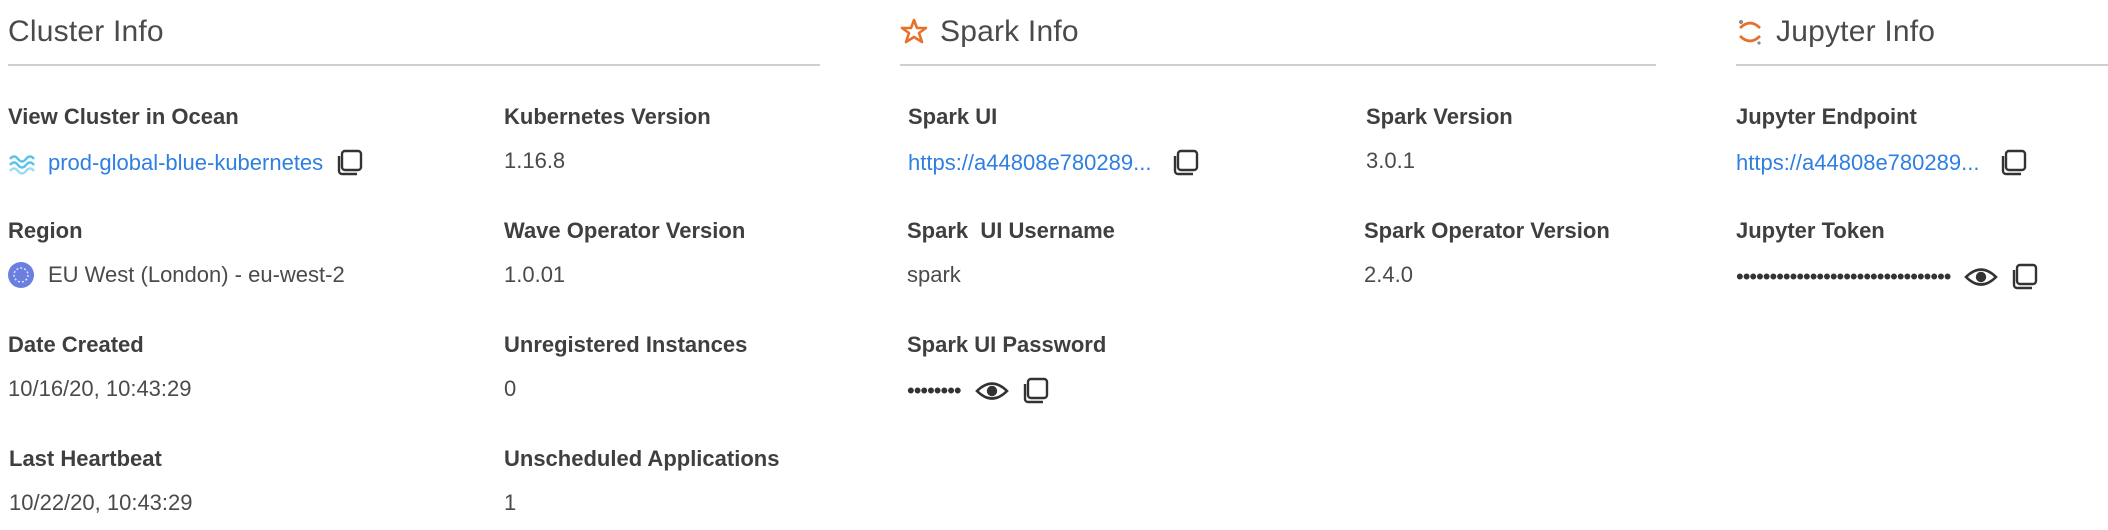 This screenshot has height=530, width=2108. I want to click on spark-ui-password-value: ••••••••, so click(934, 390).